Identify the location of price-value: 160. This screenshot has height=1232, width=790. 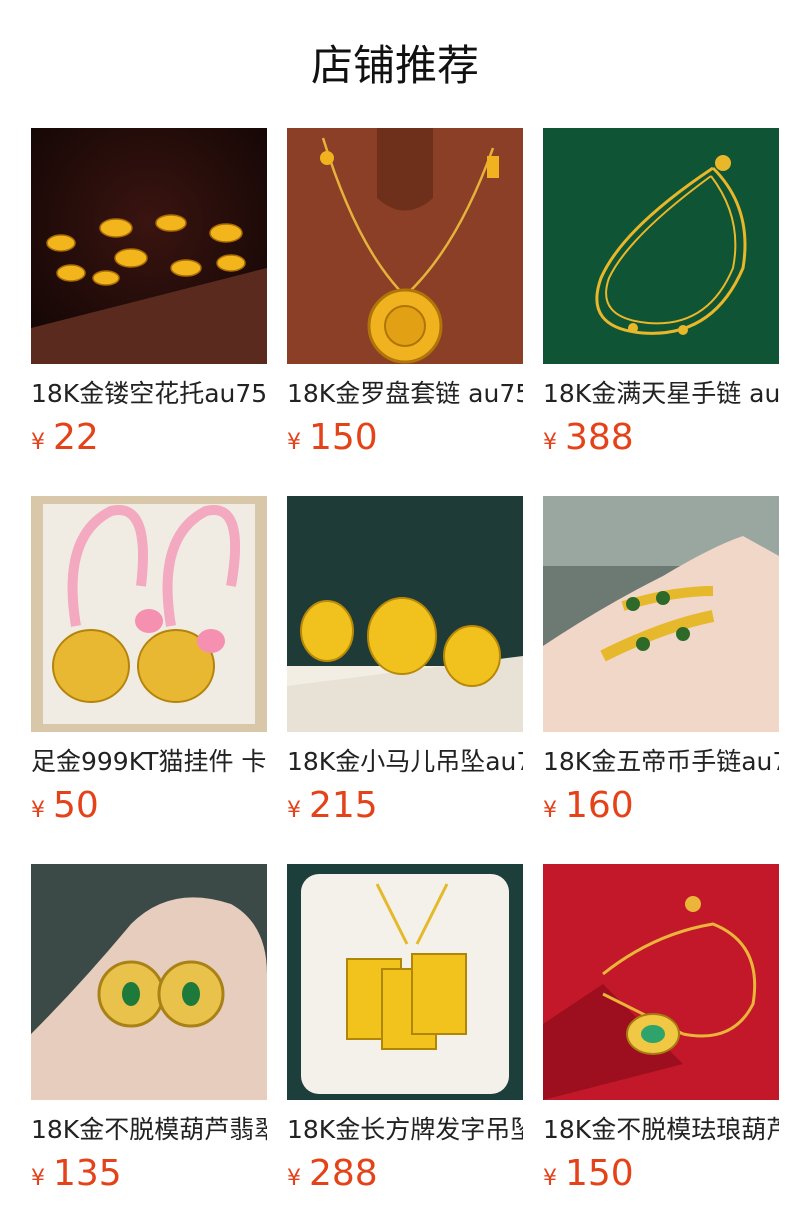
(599, 805).